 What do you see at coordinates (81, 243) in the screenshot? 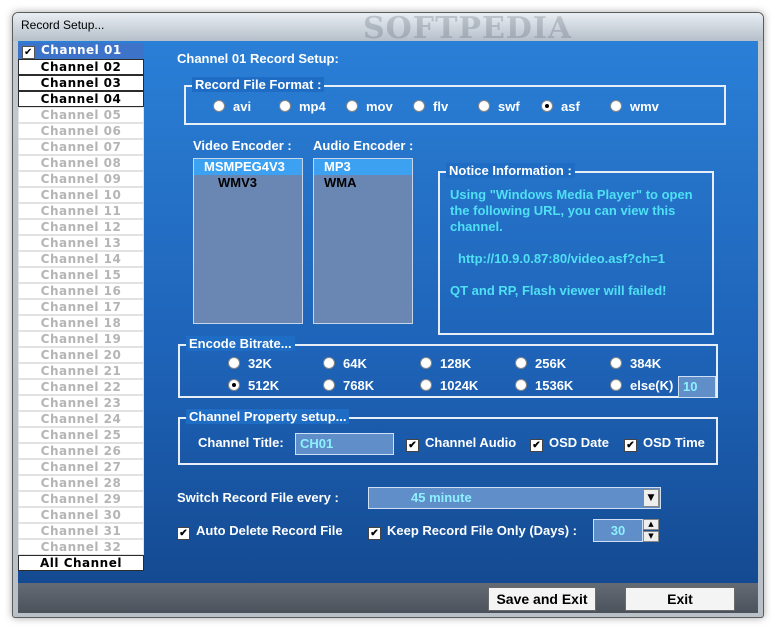
I see `channel-item: Channel 13` at bounding box center [81, 243].